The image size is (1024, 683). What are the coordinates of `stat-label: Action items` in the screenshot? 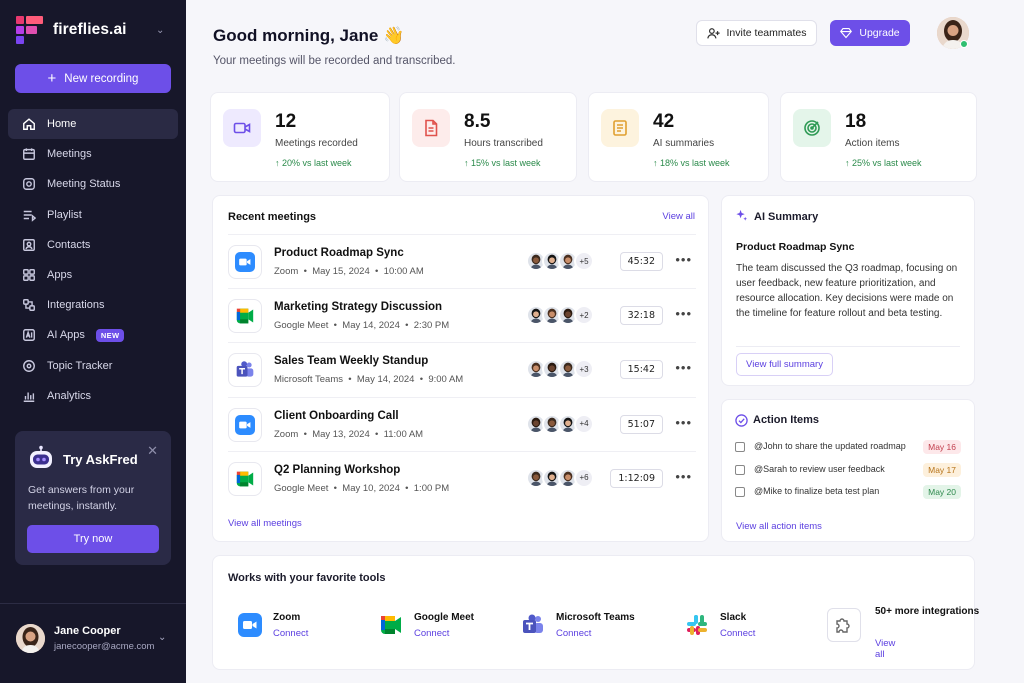 It's located at (872, 143).